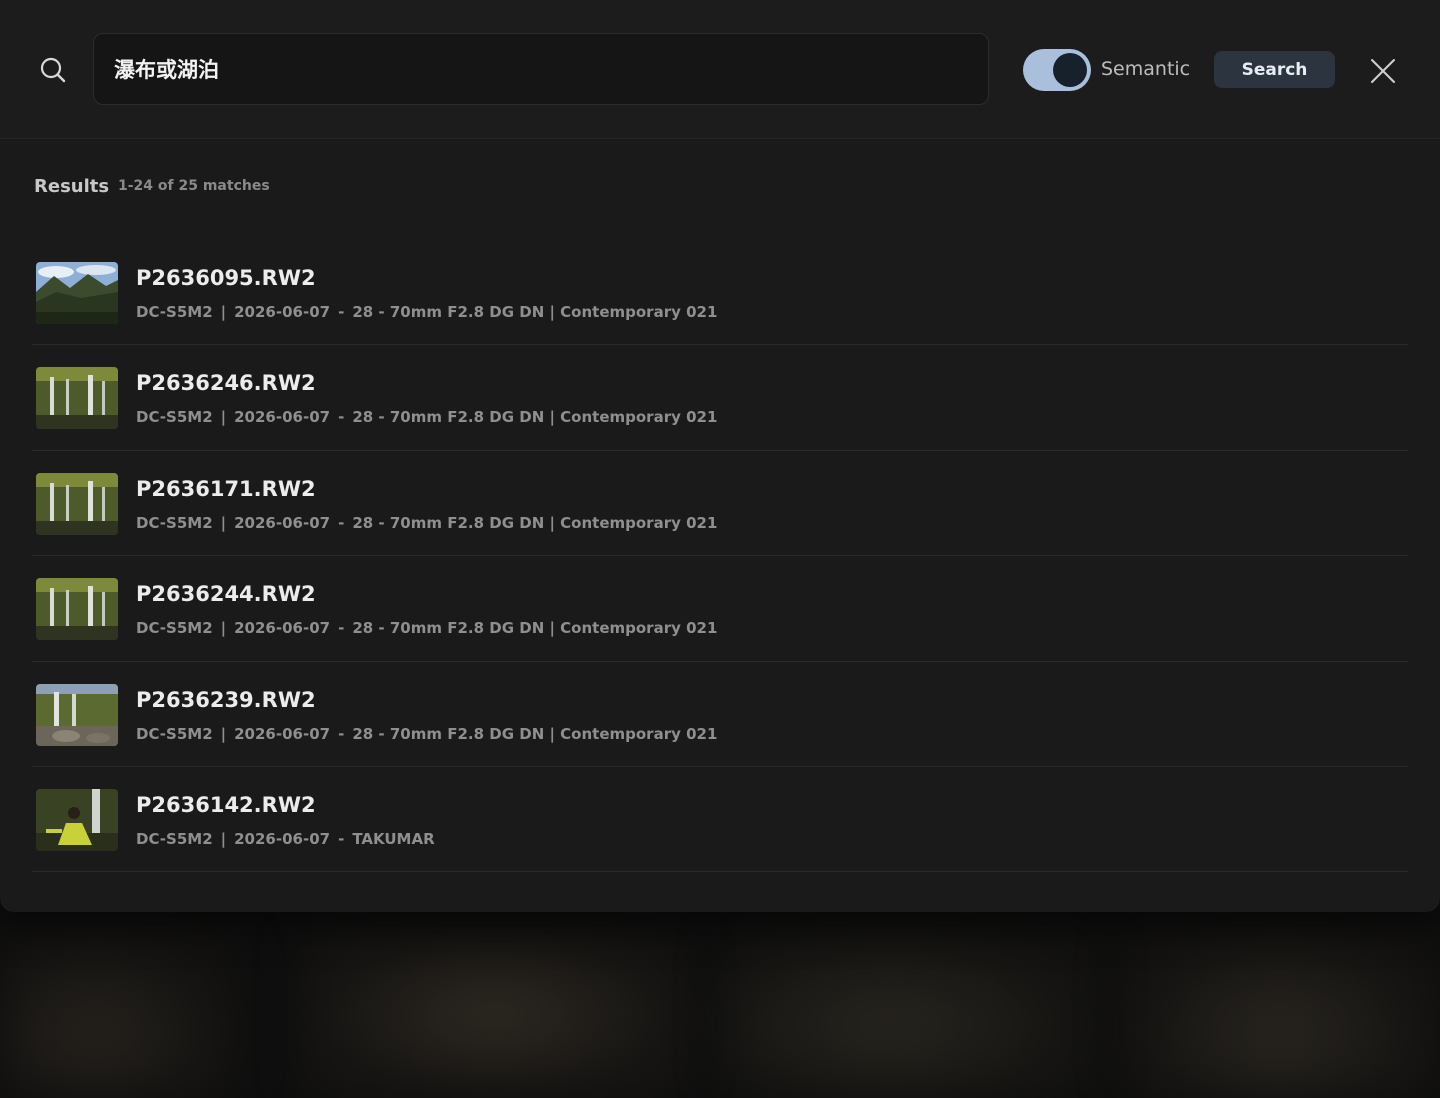 The width and height of the screenshot is (1440, 1098). I want to click on result-filename: P2636244.RW2, so click(226, 594).